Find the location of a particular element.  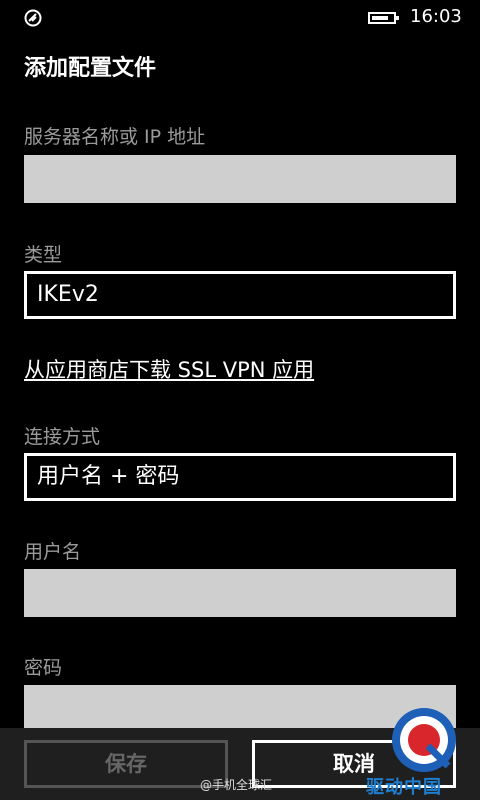

battery-icon is located at coordinates (383, 18).